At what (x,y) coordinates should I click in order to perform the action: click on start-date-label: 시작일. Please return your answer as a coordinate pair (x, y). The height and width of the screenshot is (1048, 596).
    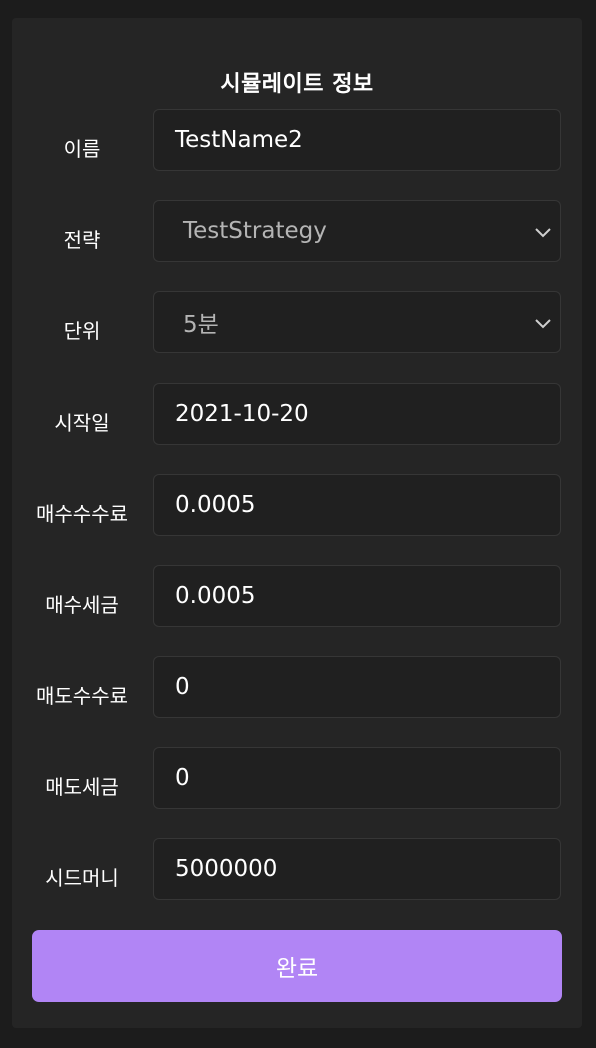
    Looking at the image, I should click on (82, 423).